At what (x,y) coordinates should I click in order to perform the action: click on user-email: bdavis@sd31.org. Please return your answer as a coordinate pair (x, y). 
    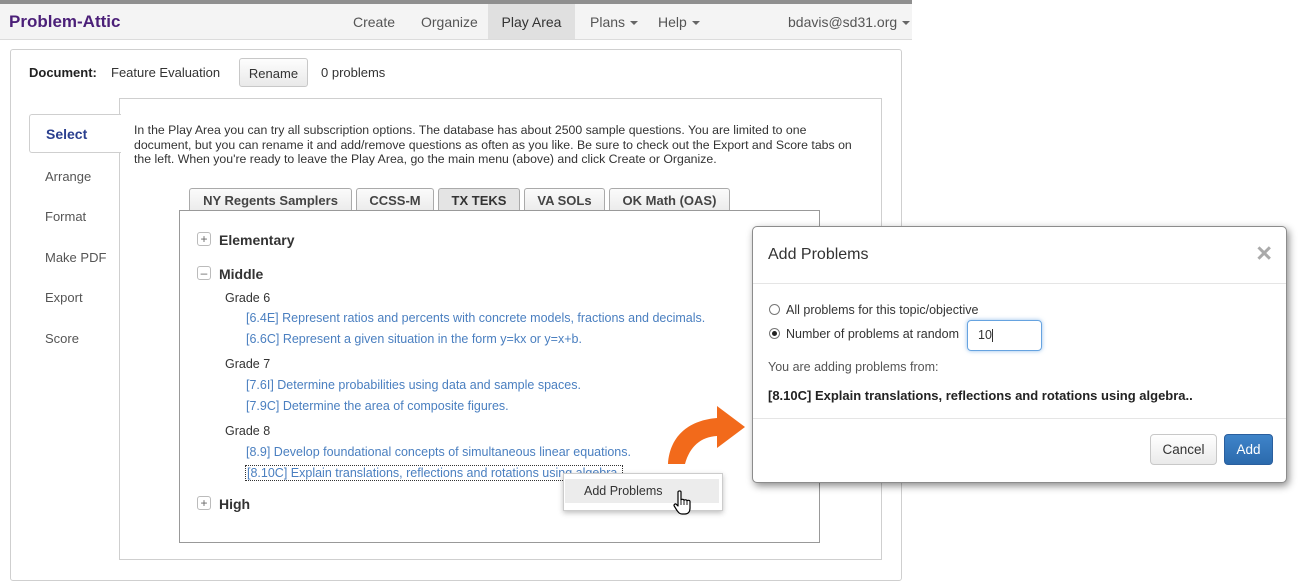
    Looking at the image, I should click on (843, 22).